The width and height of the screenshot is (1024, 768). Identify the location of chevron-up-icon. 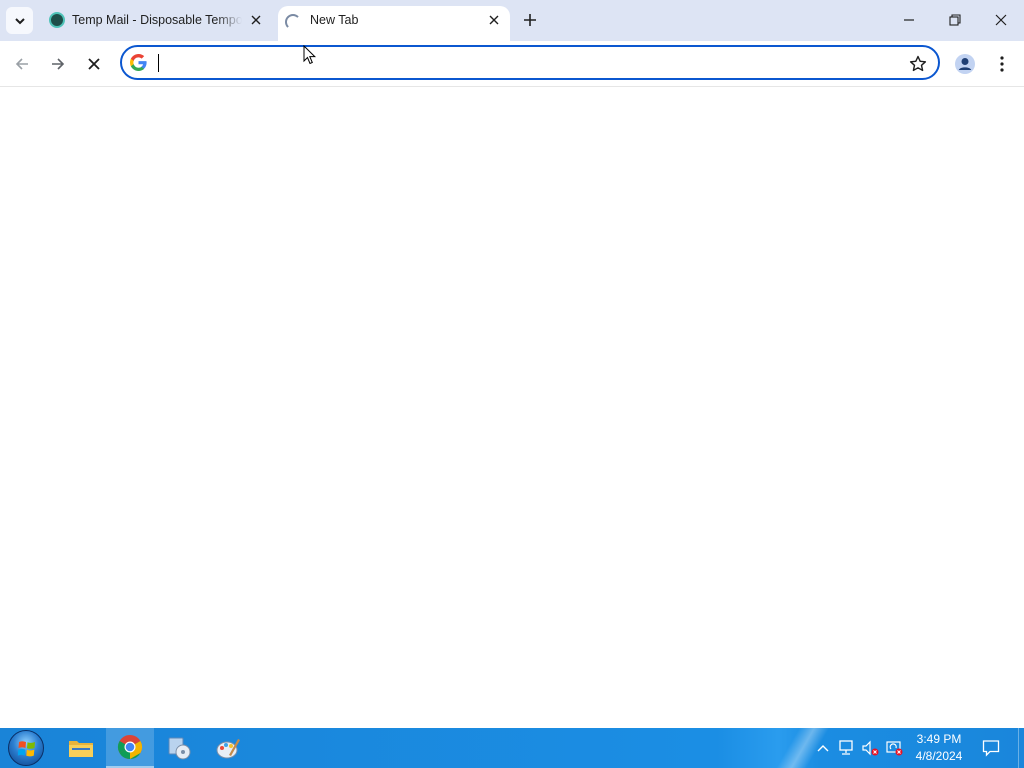
(823, 748).